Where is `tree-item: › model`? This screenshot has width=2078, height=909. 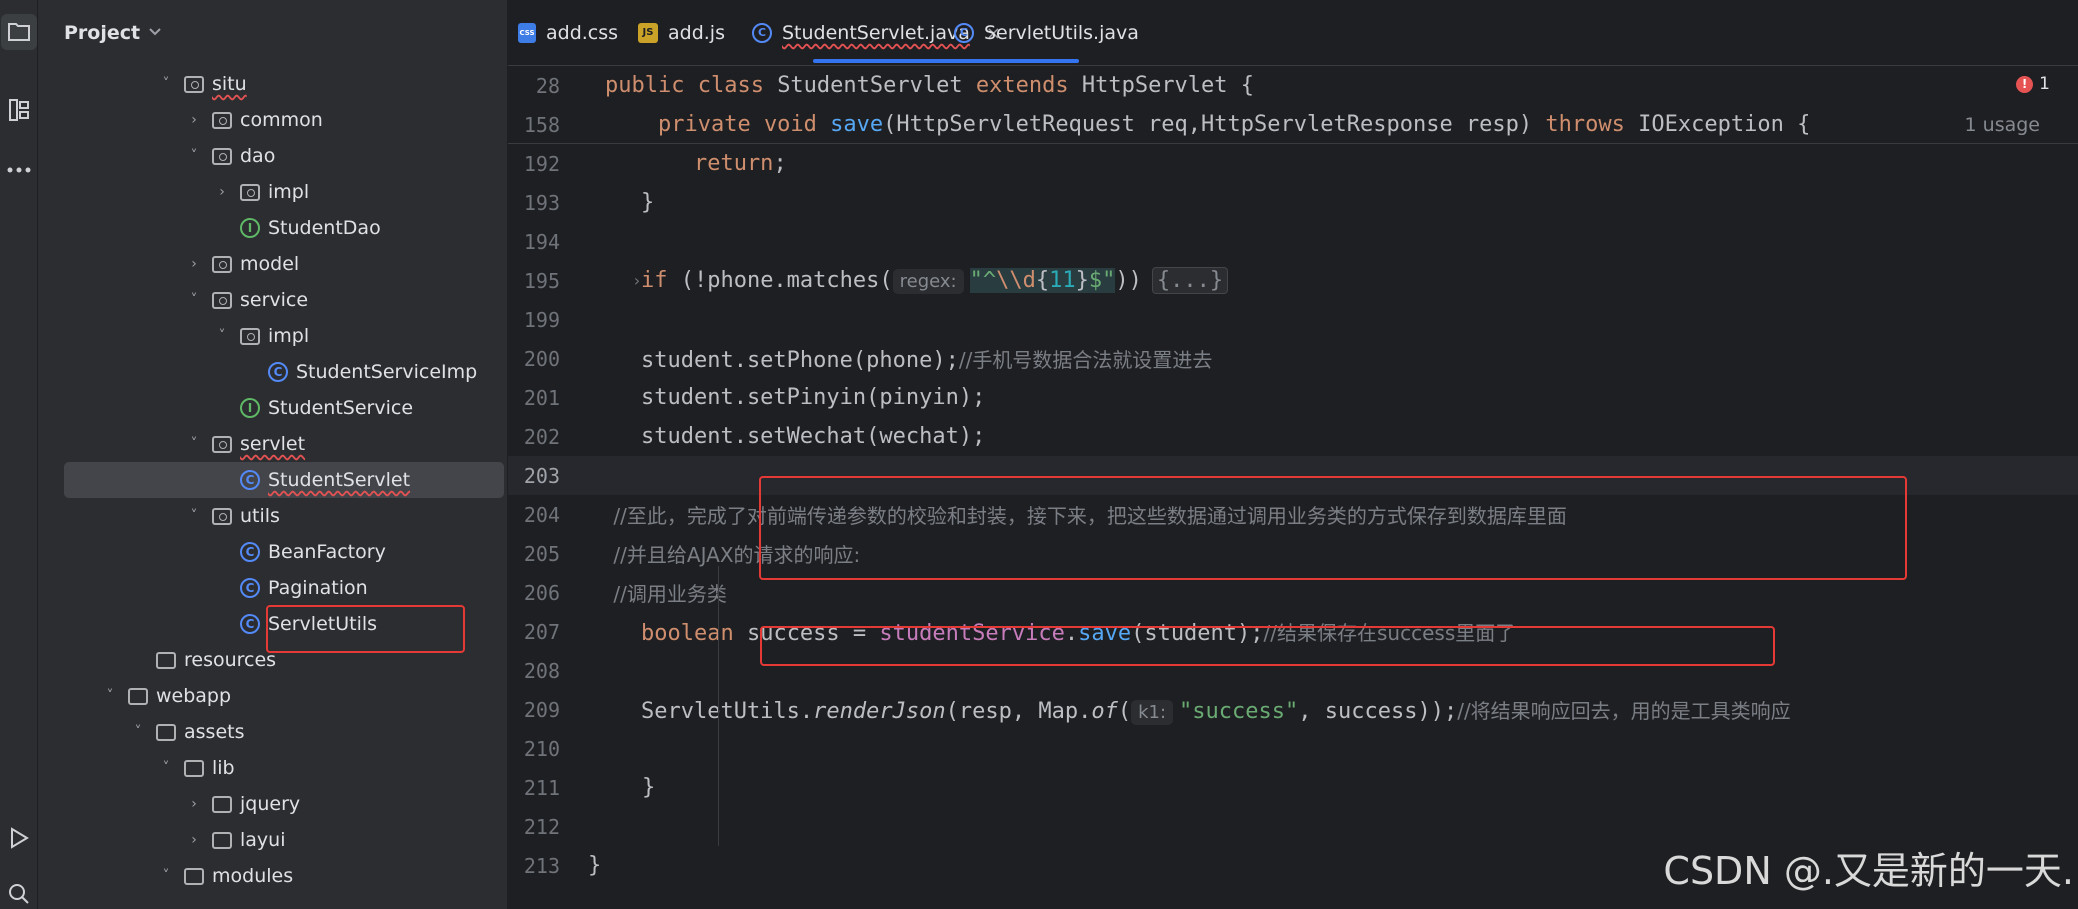
tree-item: › model is located at coordinates (242, 264).